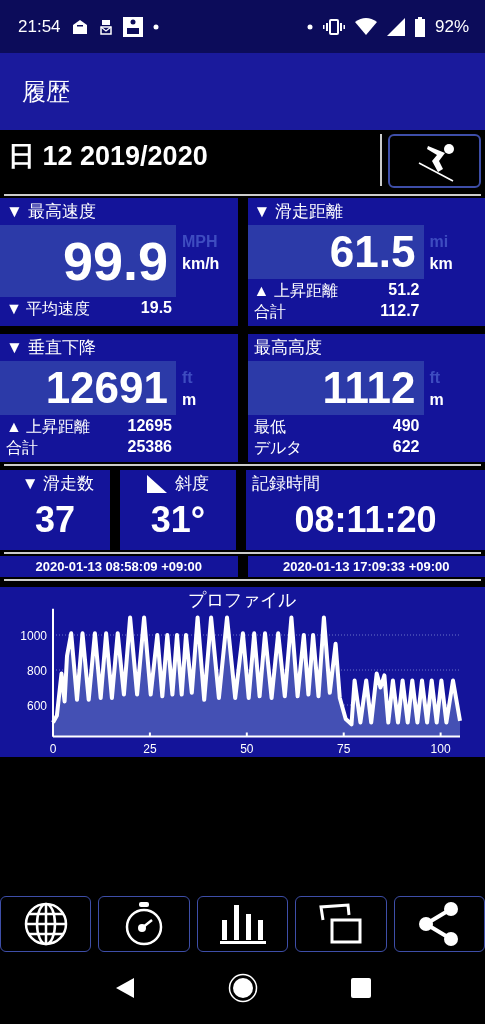  Describe the element at coordinates (106, 388) in the screenshot. I see `stat-value: 12691` at that location.